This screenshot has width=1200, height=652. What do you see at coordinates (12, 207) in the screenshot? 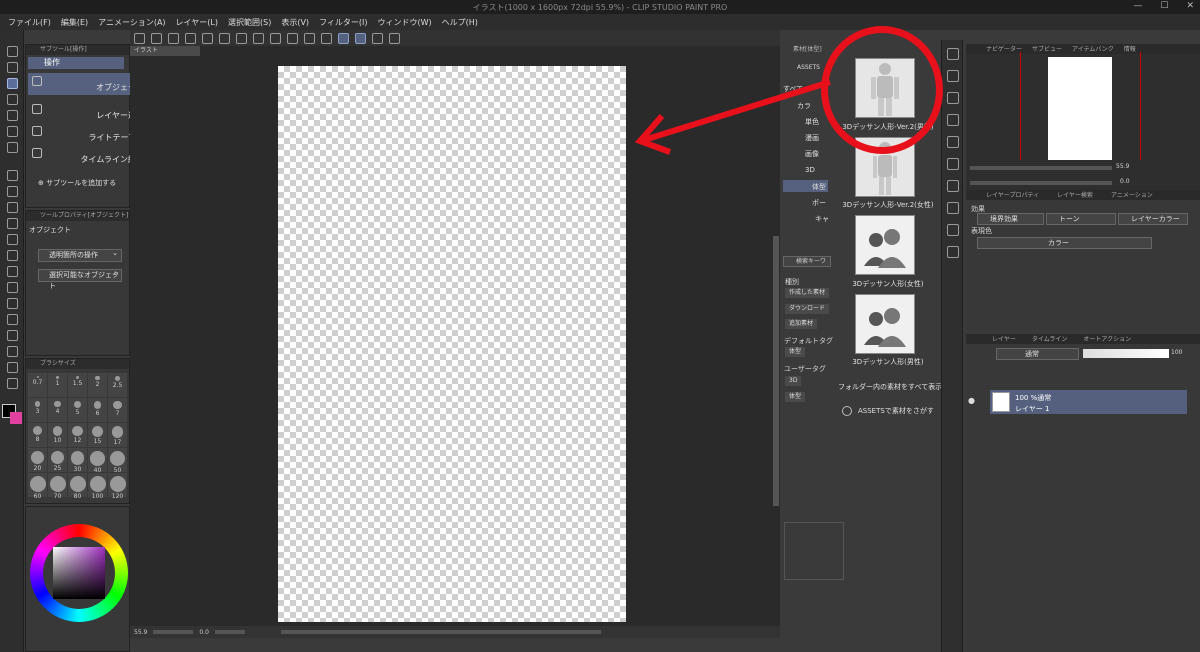
I see `brush-tool-icon` at bounding box center [12, 207].